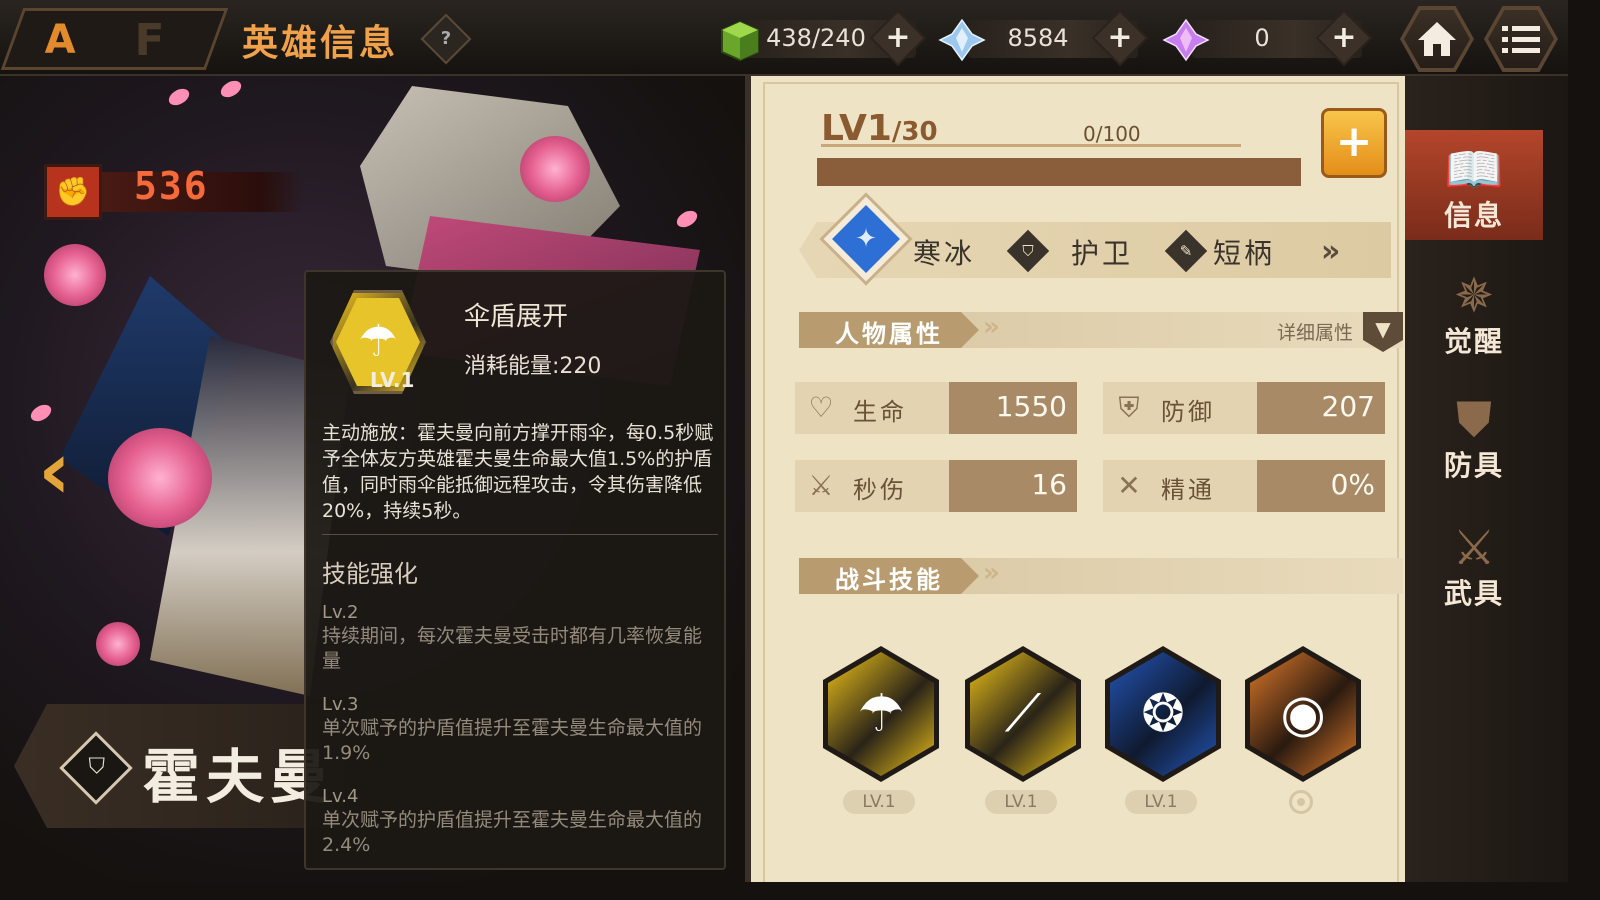 The image size is (1600, 900). What do you see at coordinates (1129, 485) in the screenshot?
I see `crossed-blades-icon: ✕` at bounding box center [1129, 485].